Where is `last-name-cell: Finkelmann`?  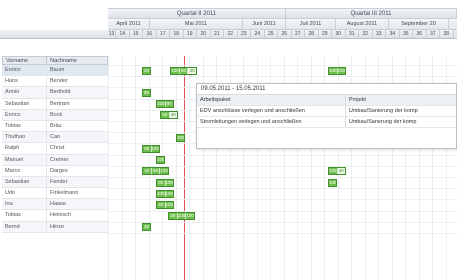
last-name-cell: Finkelmann is located at coordinates (64, 193).